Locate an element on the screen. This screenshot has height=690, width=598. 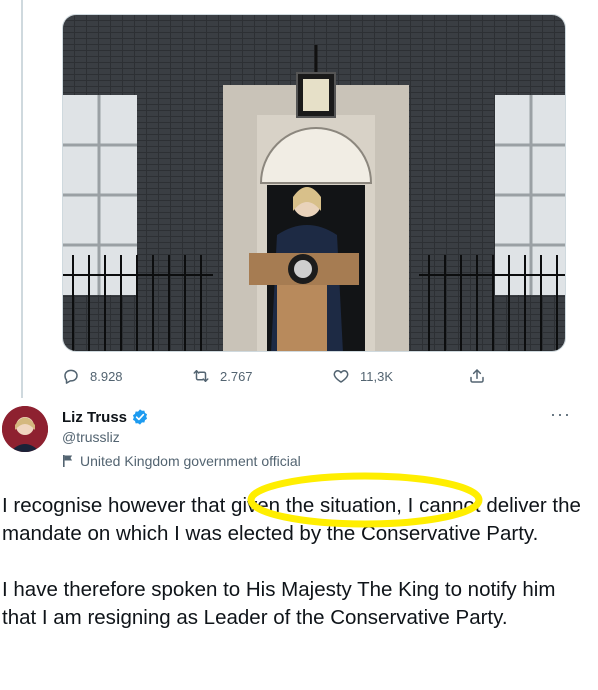
author-handle: @trussliz is located at coordinates (91, 437).